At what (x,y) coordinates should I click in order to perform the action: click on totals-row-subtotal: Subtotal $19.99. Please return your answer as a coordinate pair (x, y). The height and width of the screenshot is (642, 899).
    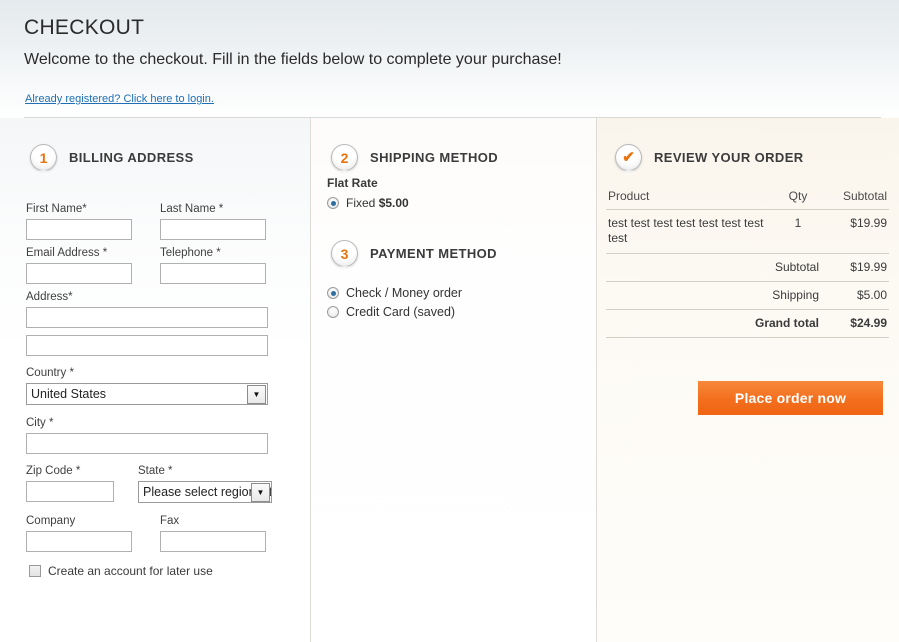
    Looking at the image, I should click on (747, 267).